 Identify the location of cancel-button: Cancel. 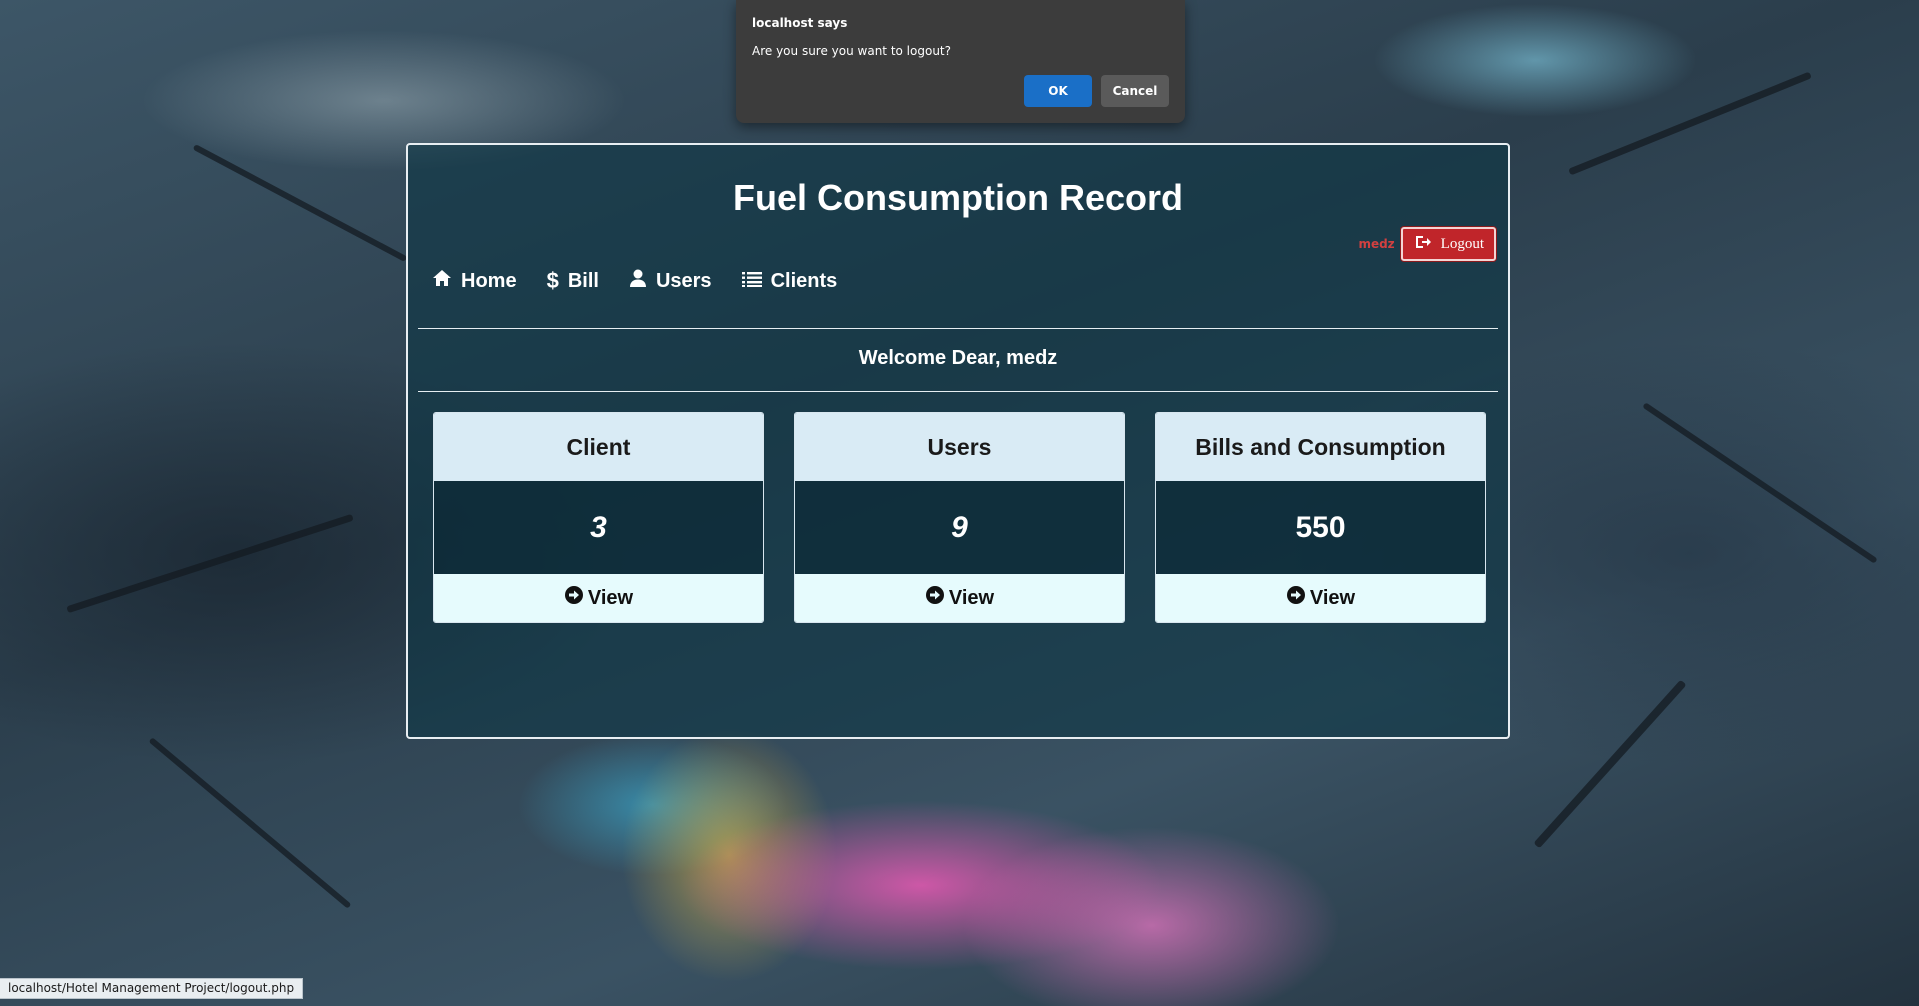
(1135, 91).